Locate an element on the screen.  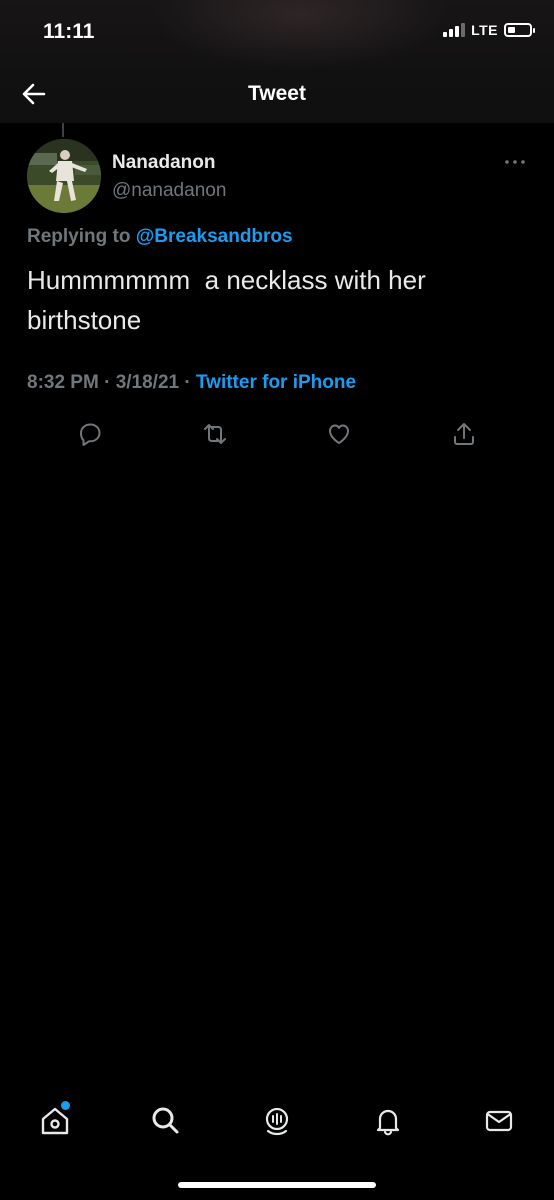
more-options-icon is located at coordinates (515, 162).